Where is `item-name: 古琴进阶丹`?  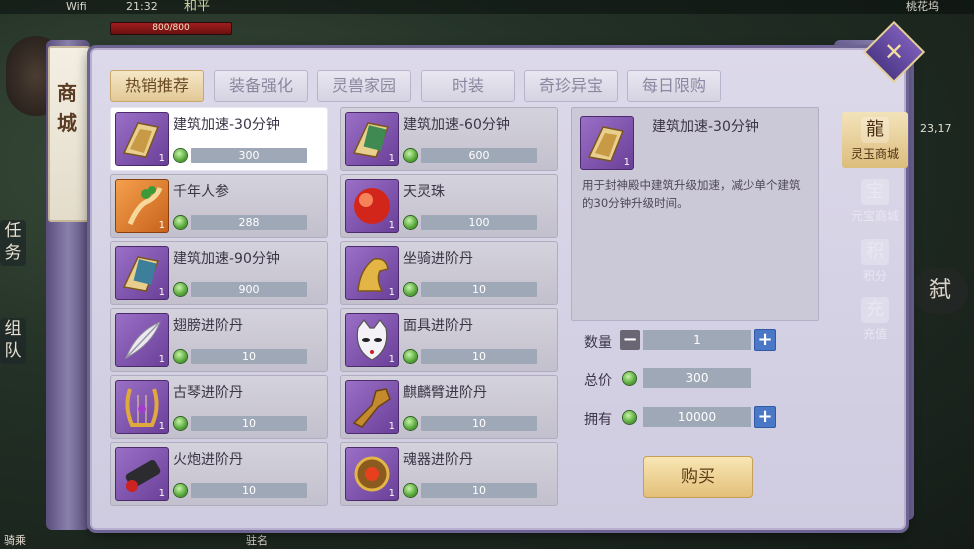 item-name: 古琴进阶丹 is located at coordinates (208, 393).